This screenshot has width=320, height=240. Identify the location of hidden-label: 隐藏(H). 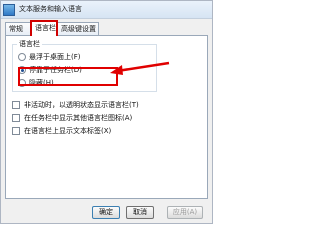
(41, 83).